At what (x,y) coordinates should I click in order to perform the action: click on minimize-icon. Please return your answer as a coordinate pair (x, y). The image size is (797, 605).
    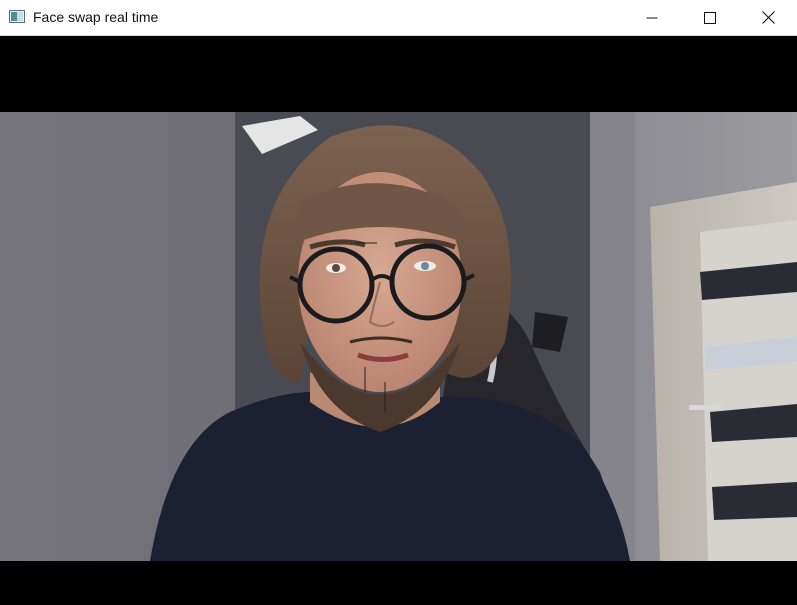
    Looking at the image, I should click on (652, 17).